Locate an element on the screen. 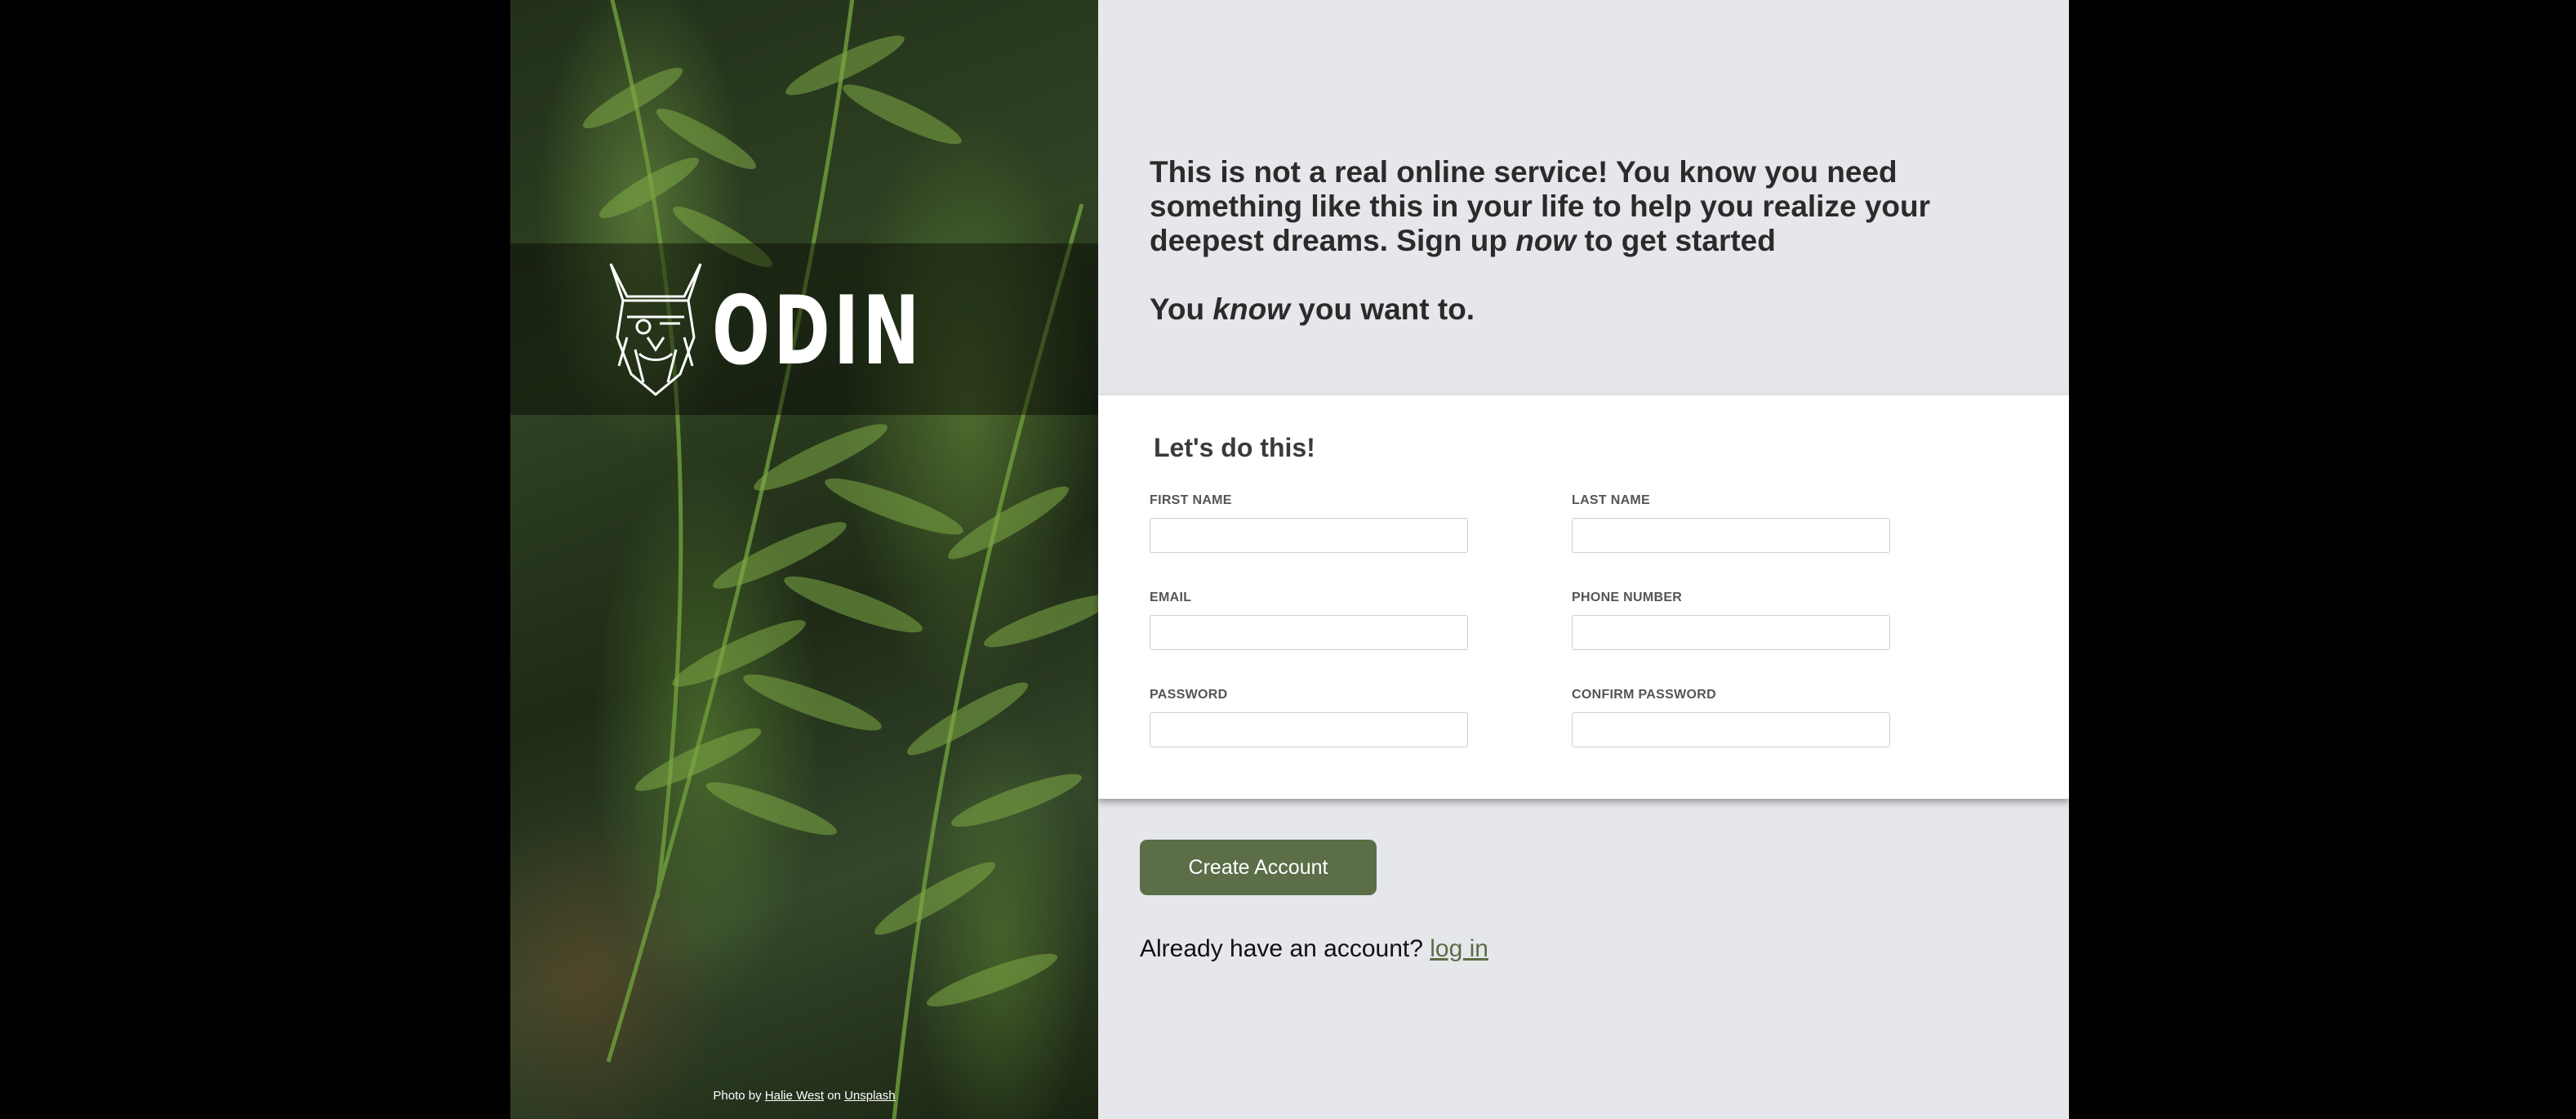  phone-number-input is located at coordinates (1731, 632).